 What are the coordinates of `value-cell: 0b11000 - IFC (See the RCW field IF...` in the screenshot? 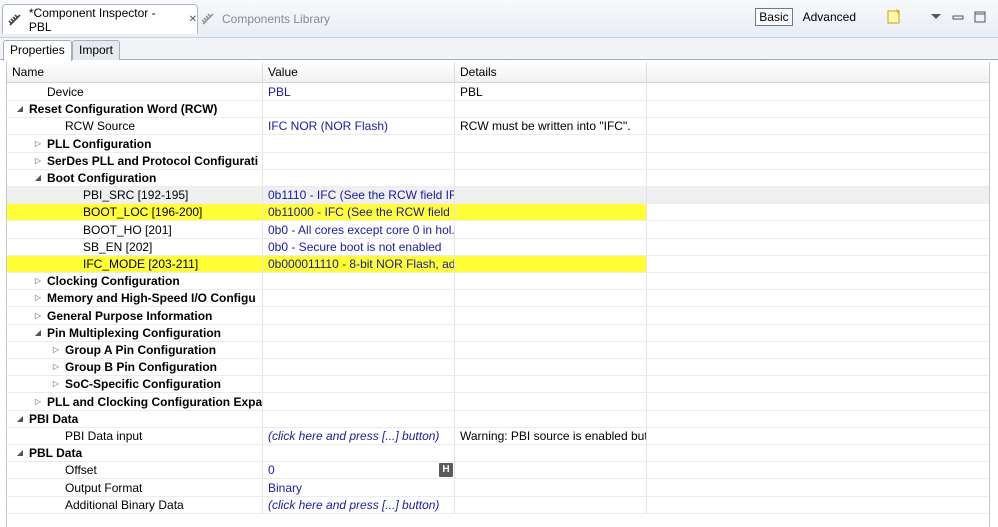 It's located at (359, 212).